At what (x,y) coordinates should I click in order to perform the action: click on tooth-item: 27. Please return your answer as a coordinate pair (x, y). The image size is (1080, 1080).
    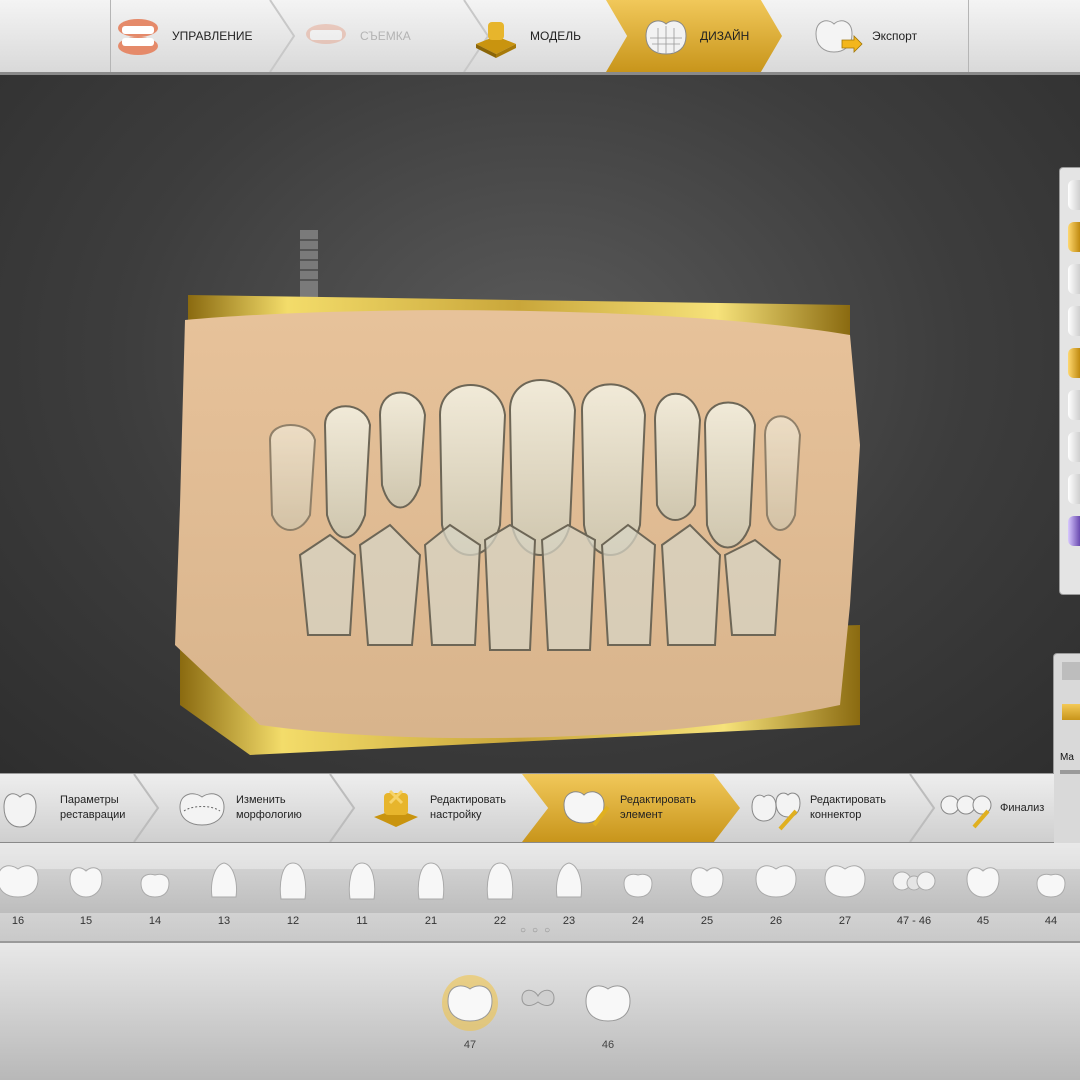
    Looking at the image, I should click on (845, 890).